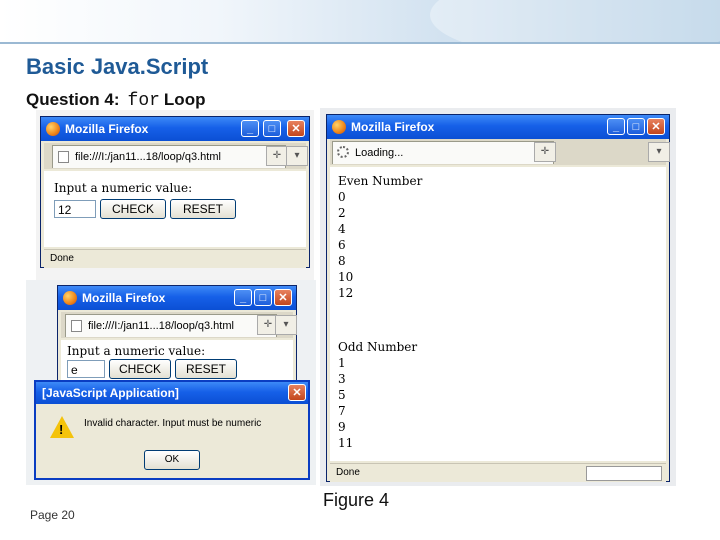 The image size is (720, 540). I want to click on loading-spinner-icon, so click(343, 152).